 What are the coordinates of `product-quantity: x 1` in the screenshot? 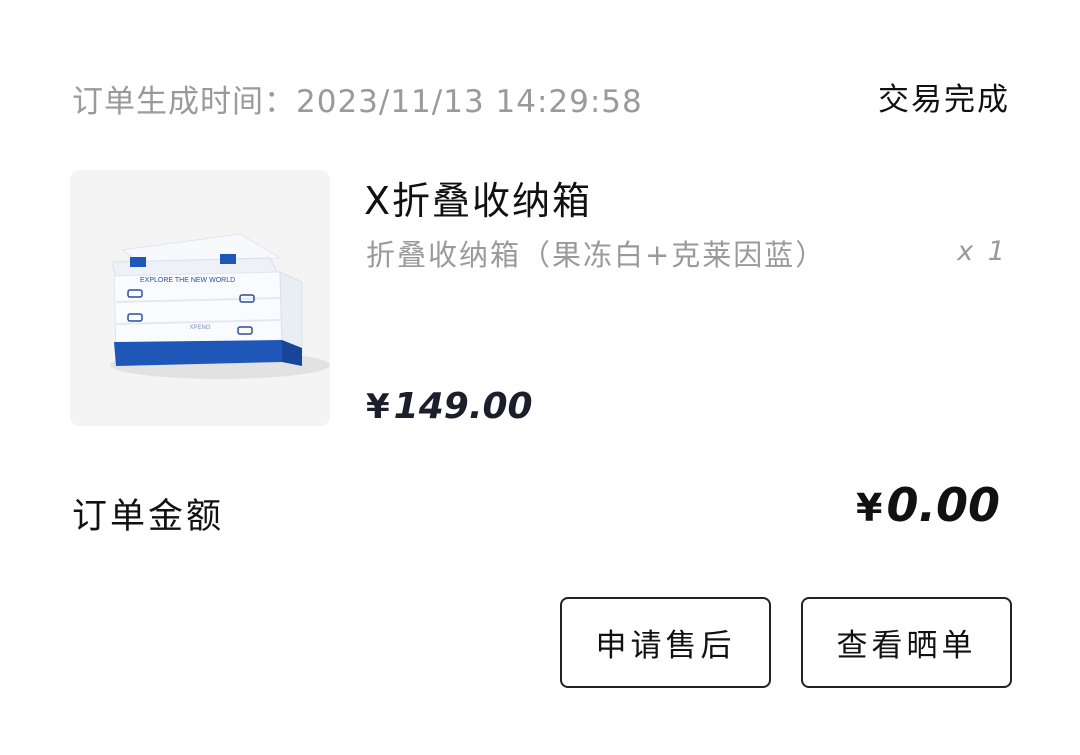 It's located at (982, 251).